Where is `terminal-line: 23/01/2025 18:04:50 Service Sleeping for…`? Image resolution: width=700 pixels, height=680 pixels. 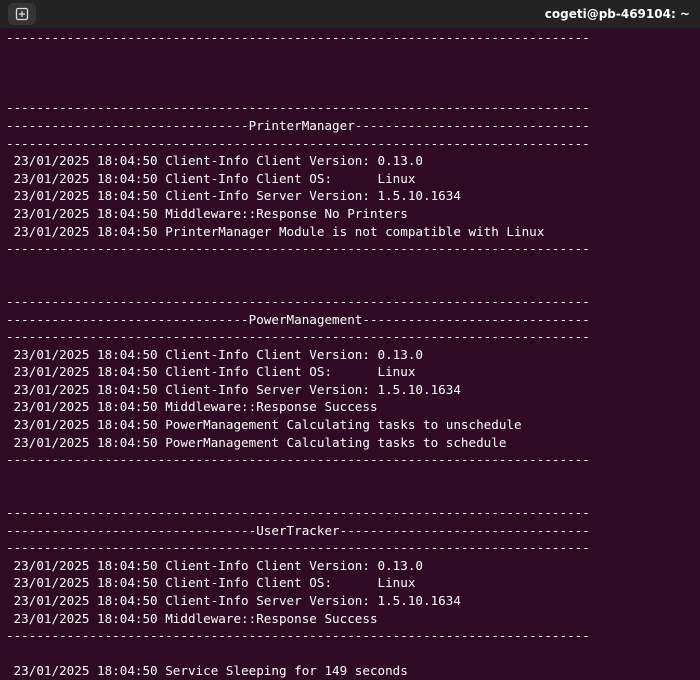
terminal-line: 23/01/2025 18:04:50 Service Sleeping for… is located at coordinates (353, 671).